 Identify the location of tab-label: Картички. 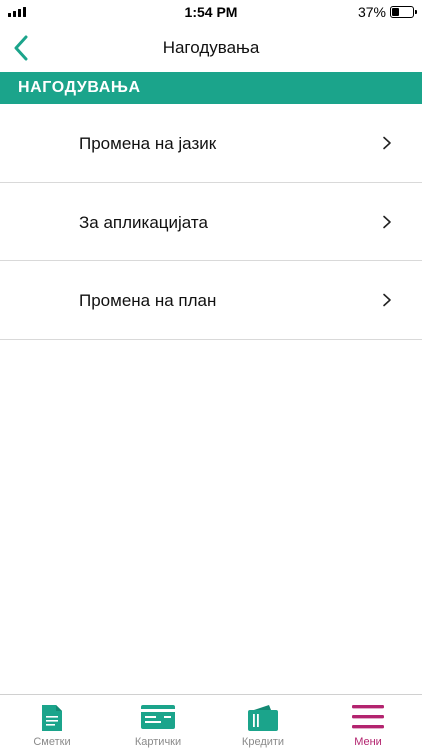
(158, 742).